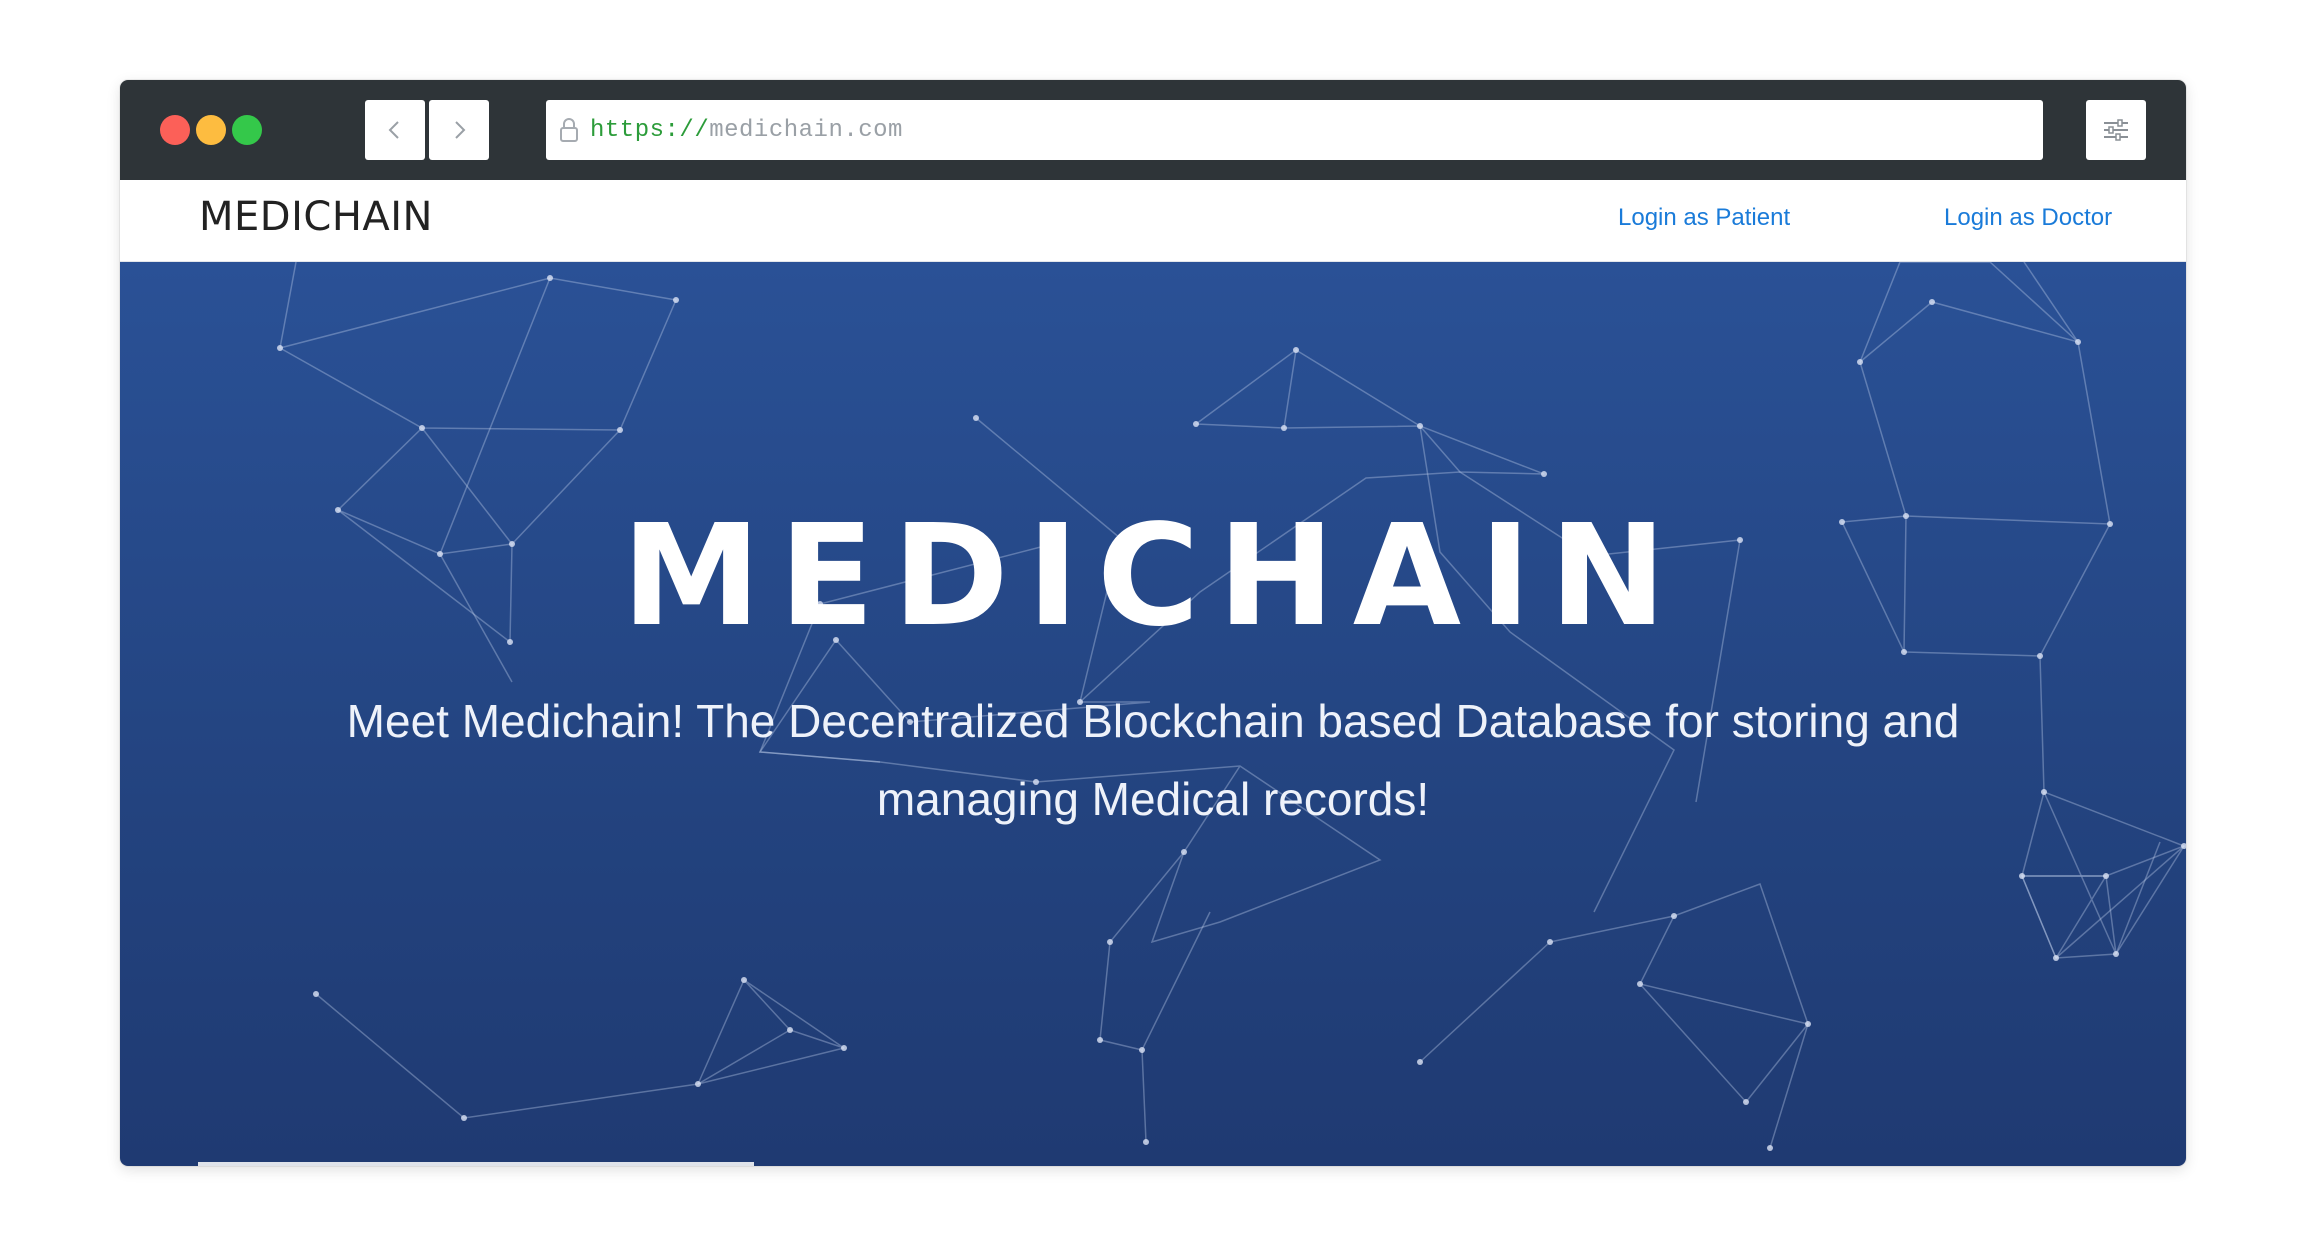 This screenshot has width=2300, height=1242. I want to click on chevron-right-icon, so click(460, 130).